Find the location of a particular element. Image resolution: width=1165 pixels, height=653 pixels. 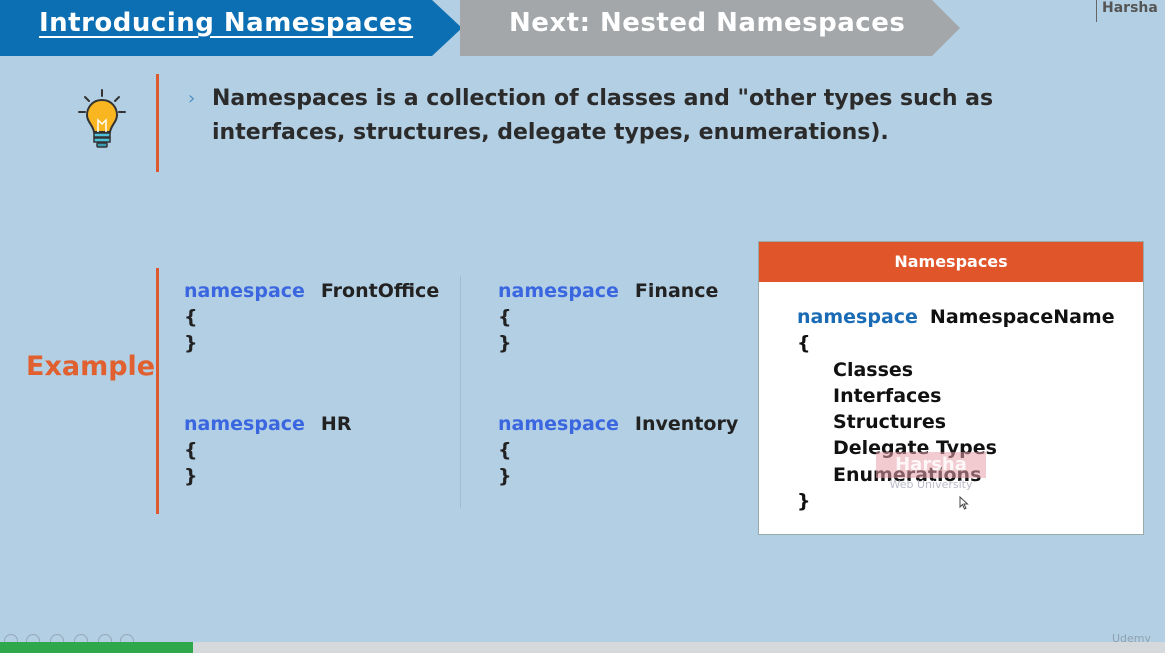

namespace-name: NamespaceName is located at coordinates (1022, 317).